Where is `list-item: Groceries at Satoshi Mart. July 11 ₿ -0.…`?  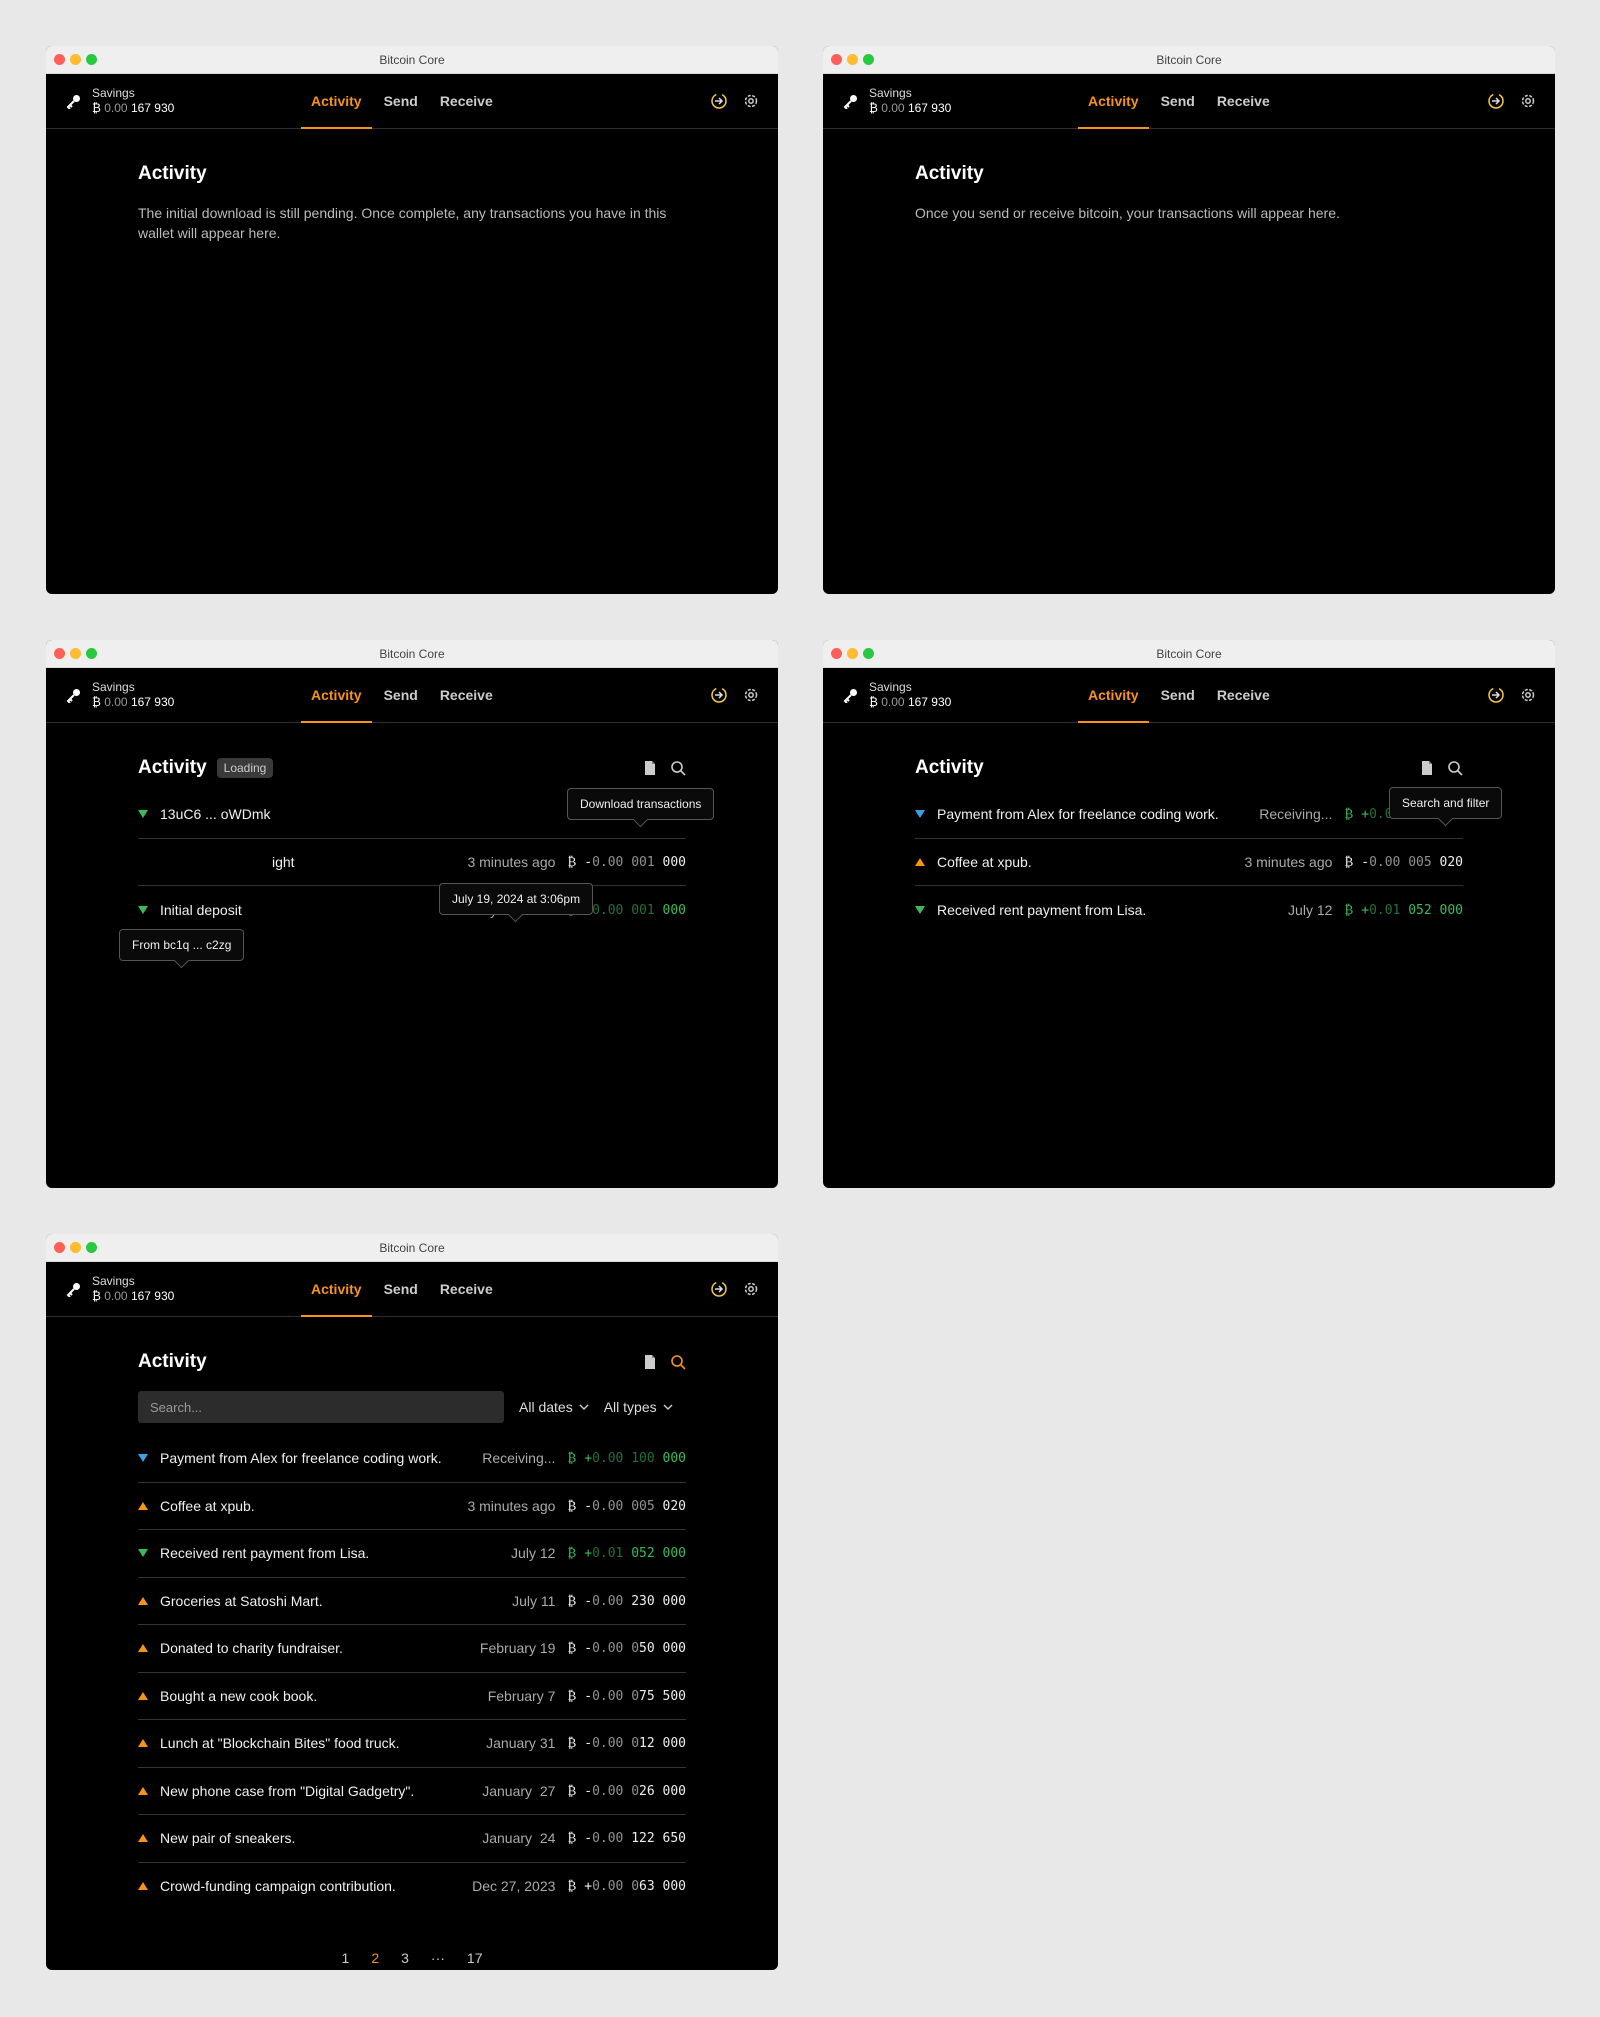 list-item: Groceries at Satoshi Mart. July 11 ₿ -0.… is located at coordinates (412, 1601).